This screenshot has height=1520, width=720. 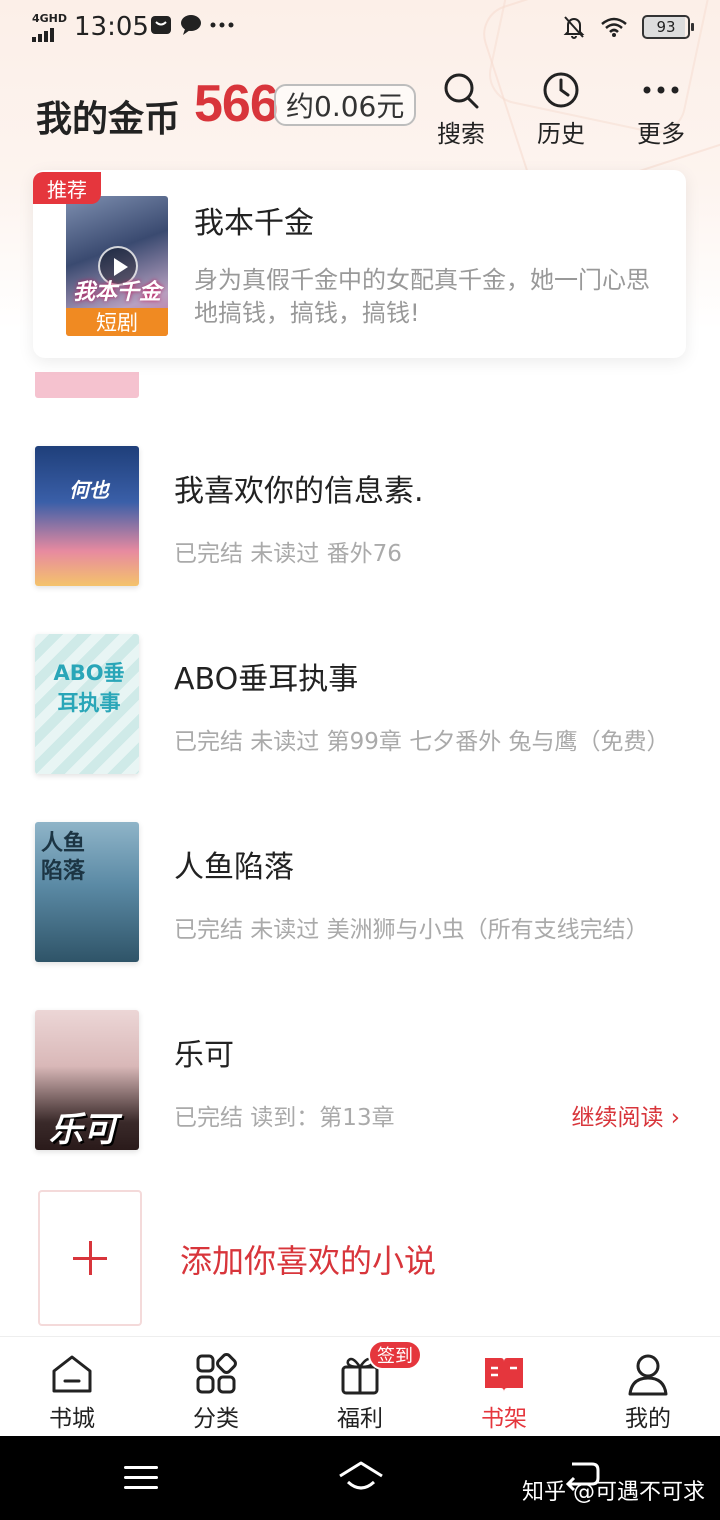 I want to click on book-title: 人鱼陷落, so click(x=234, y=867).